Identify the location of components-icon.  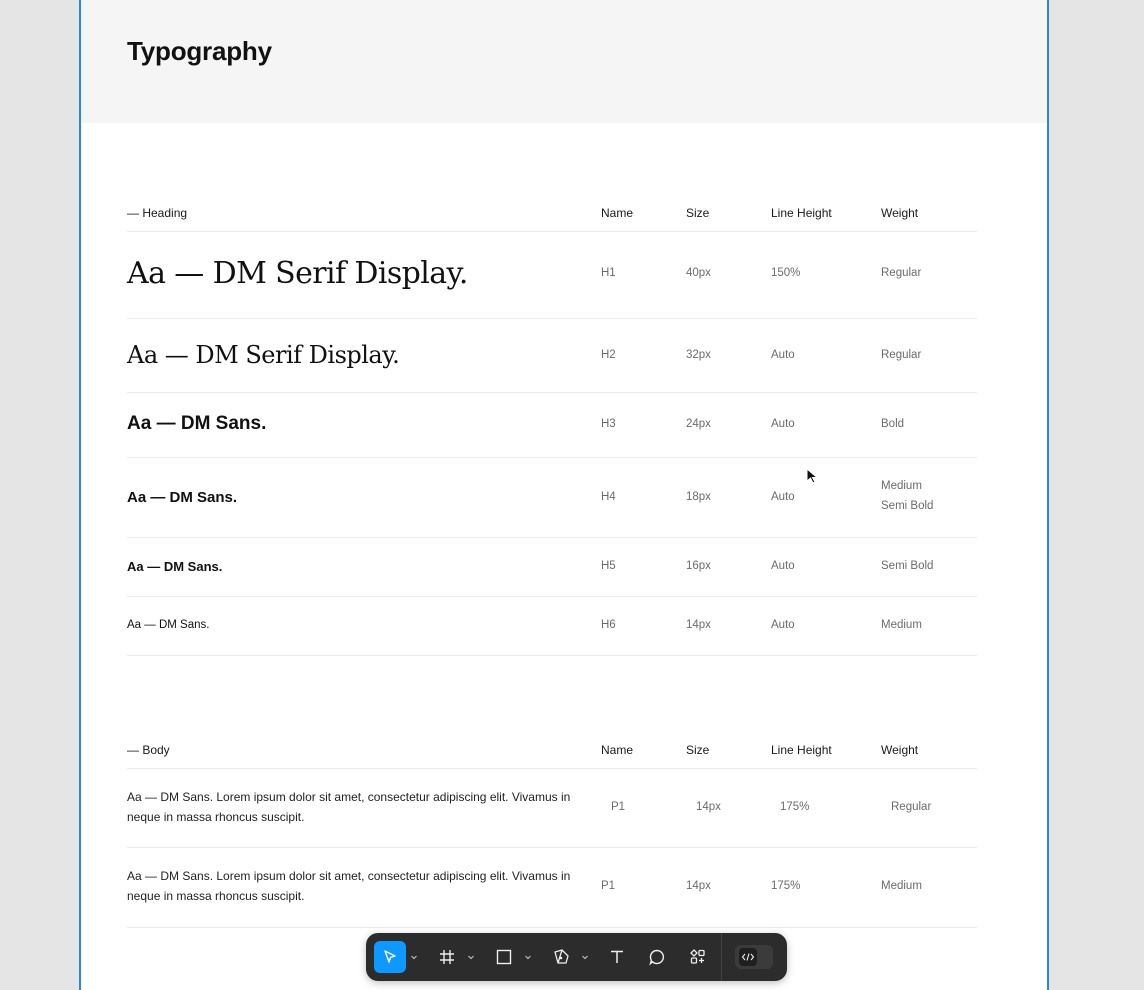
(697, 956).